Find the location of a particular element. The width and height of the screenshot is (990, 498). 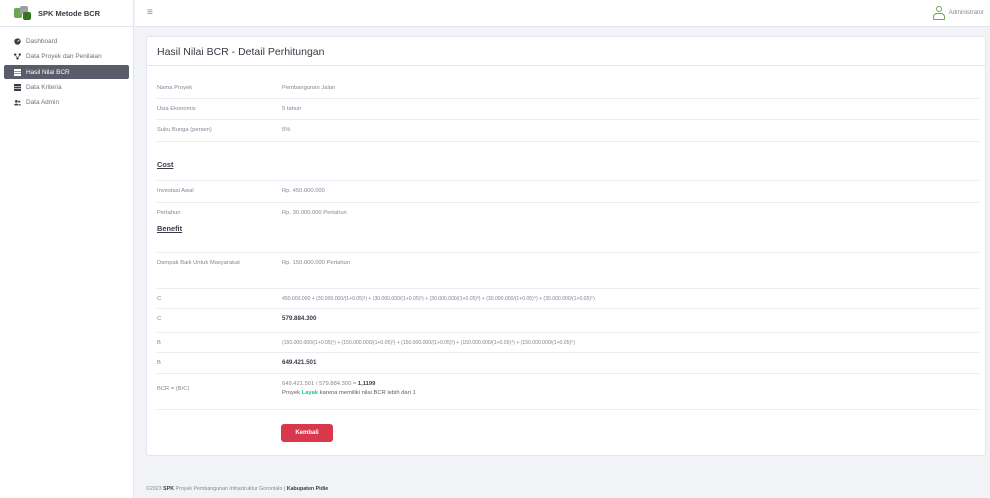

row-label: Usia Ekonomis is located at coordinates (176, 108).